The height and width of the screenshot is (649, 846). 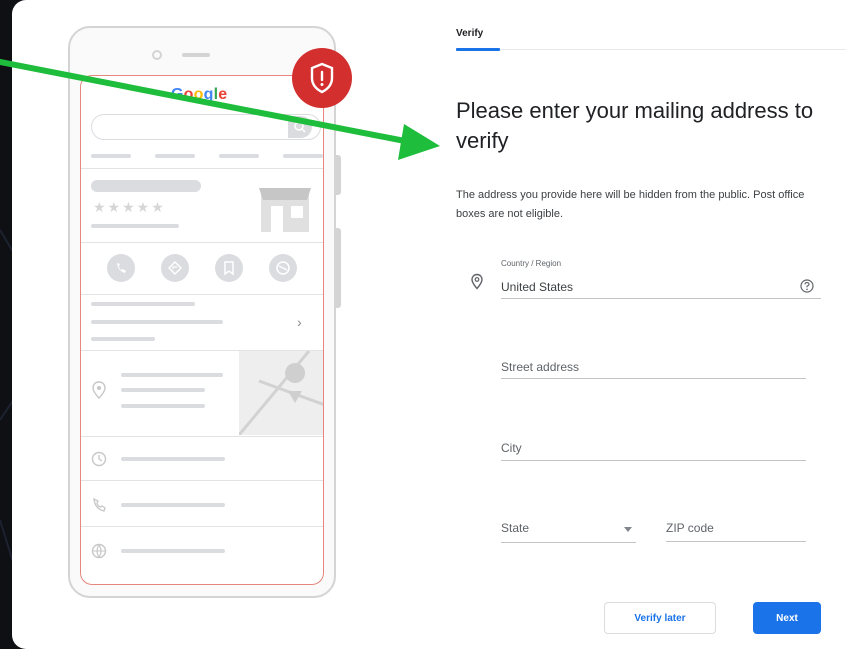 What do you see at coordinates (177, 94) in the screenshot?
I see `logo-letter: G` at bounding box center [177, 94].